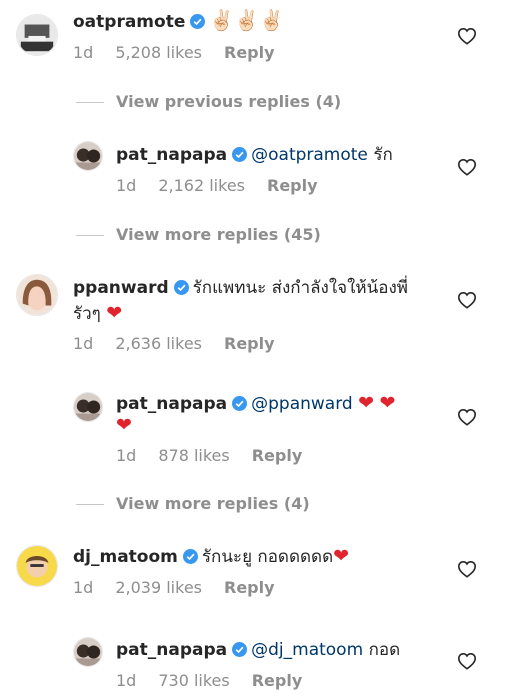 This screenshot has height=696, width=505. I want to click on likes-count: 730 likes, so click(193, 680).